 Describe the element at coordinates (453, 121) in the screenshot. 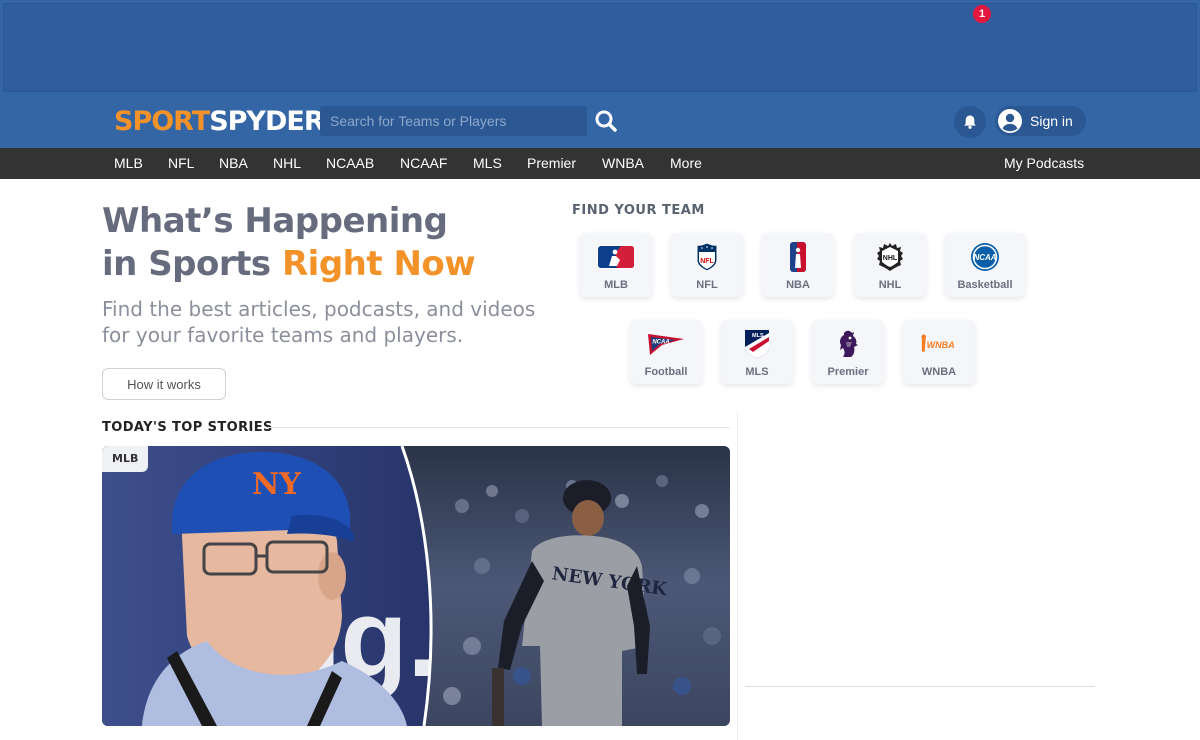

I see `search-input` at that location.